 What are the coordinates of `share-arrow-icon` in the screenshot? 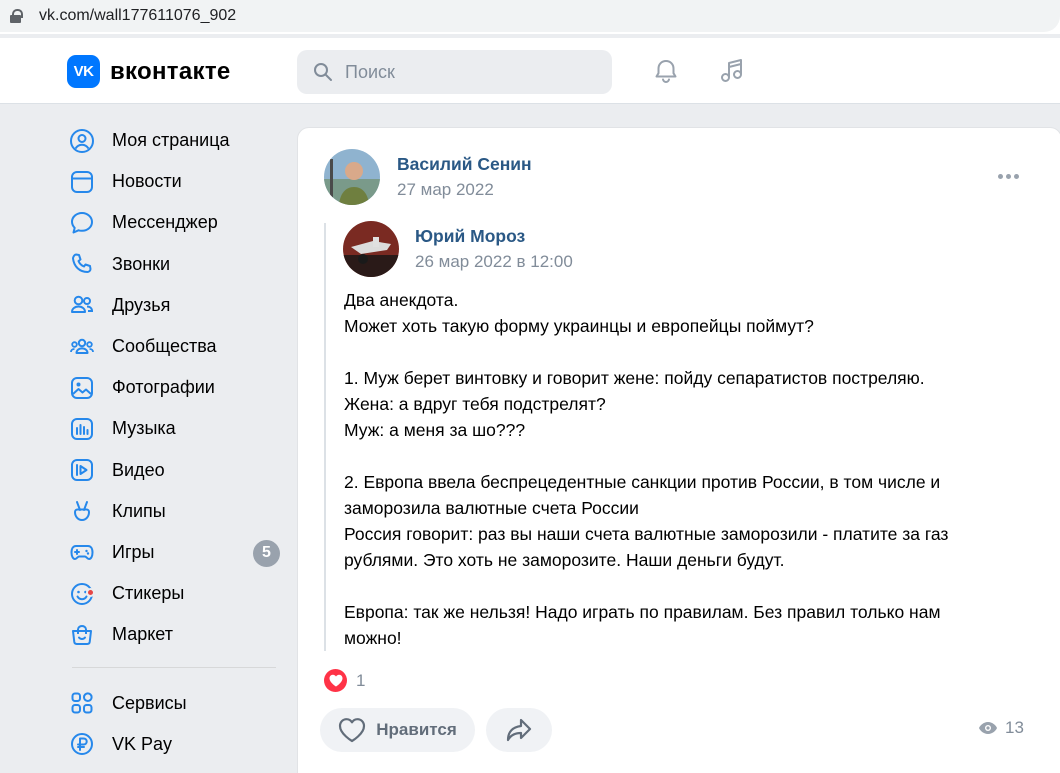 It's located at (519, 730).